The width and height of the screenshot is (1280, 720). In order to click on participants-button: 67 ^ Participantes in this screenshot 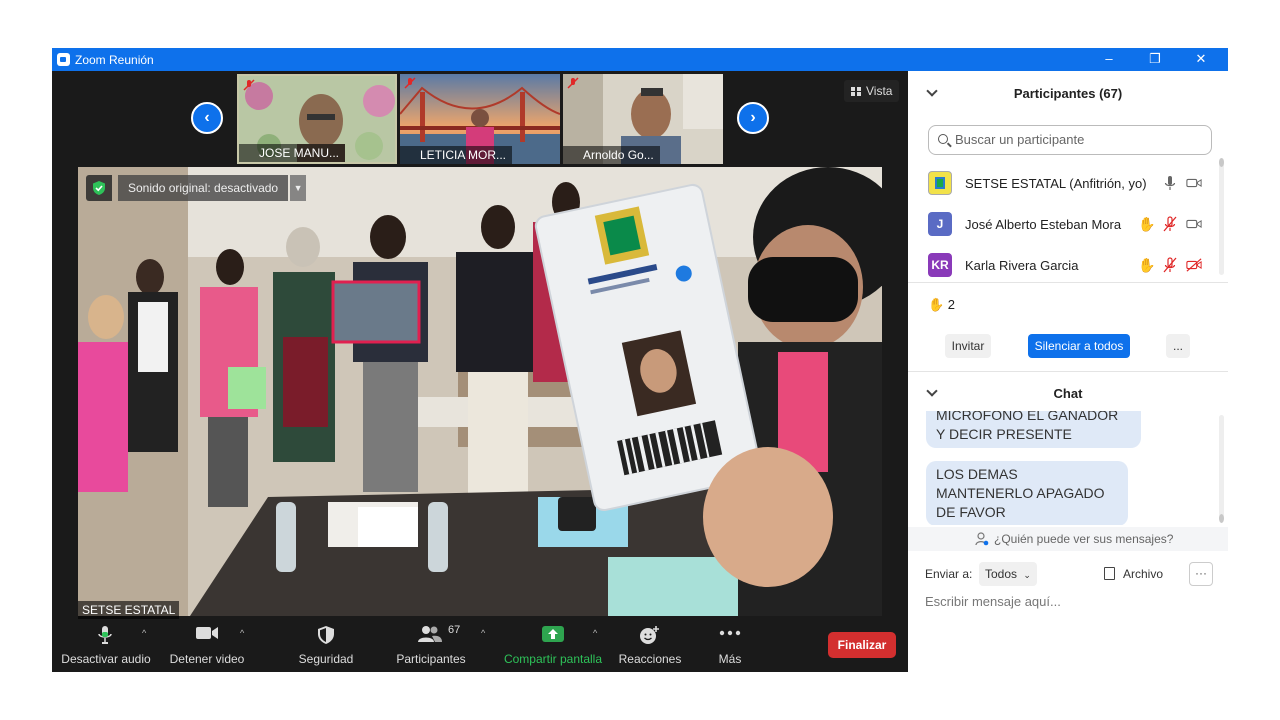, I will do `click(438, 644)`.